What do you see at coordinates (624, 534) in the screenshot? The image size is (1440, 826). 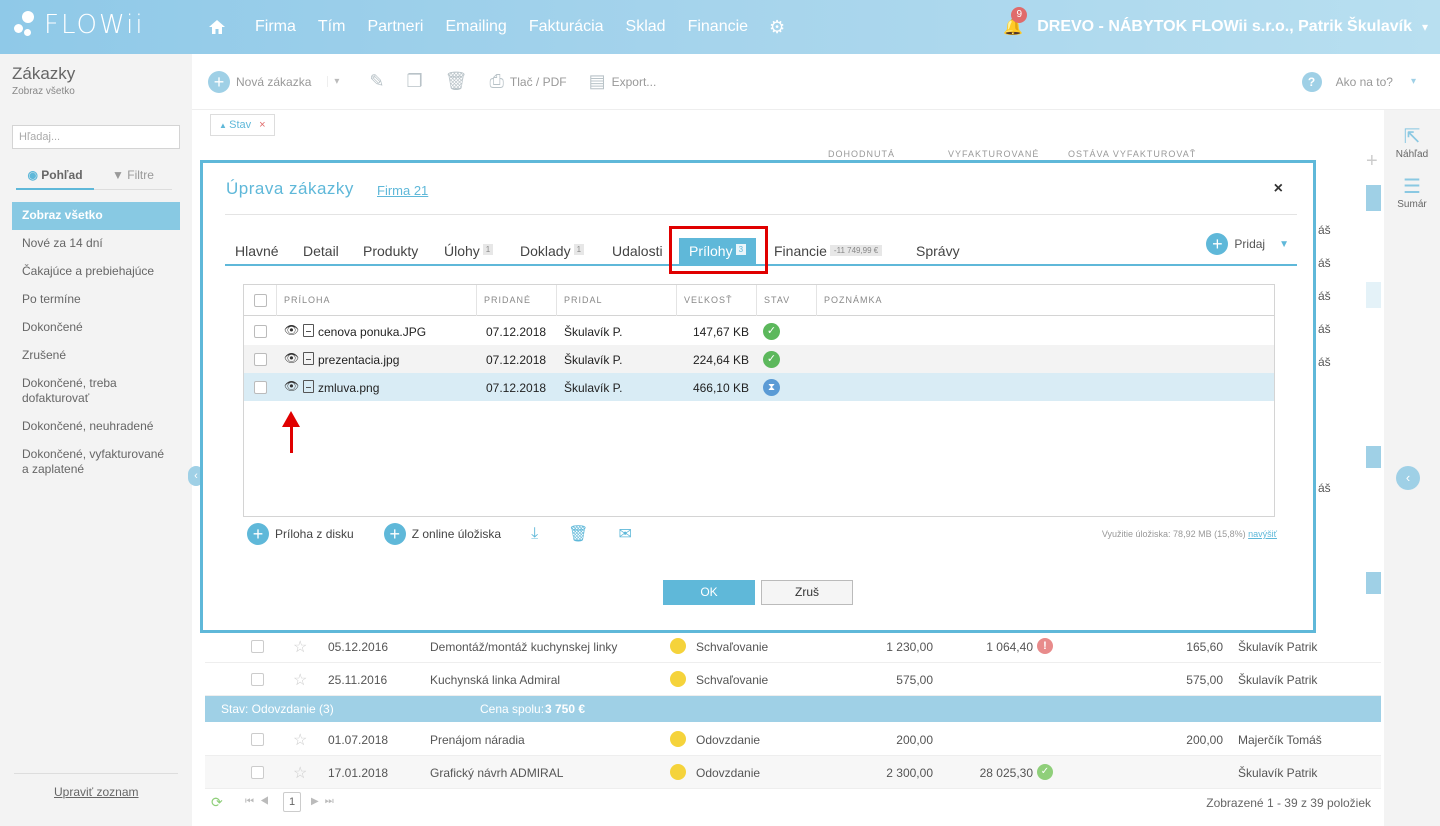 I see `email-icon: ✉` at bounding box center [624, 534].